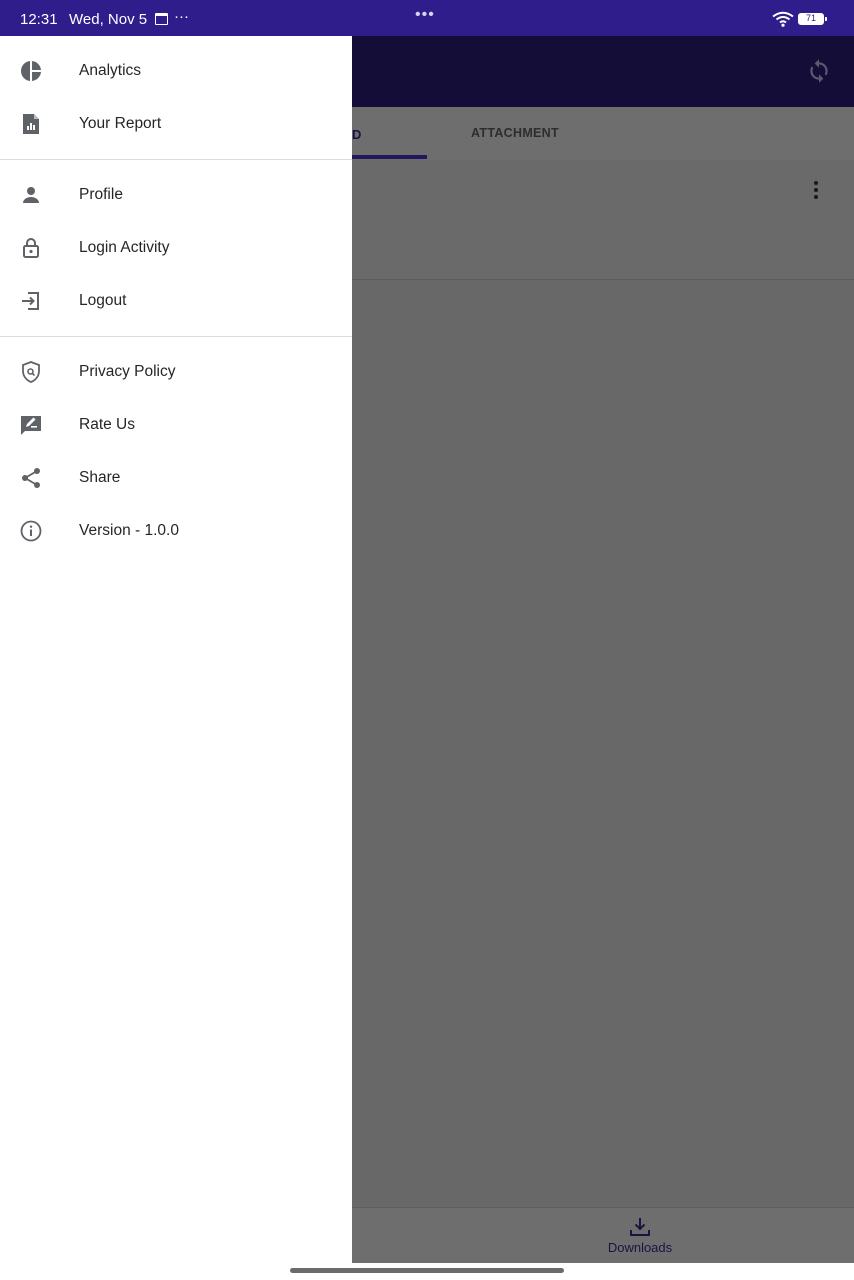 Image resolution: width=854 pixels, height=1280 pixels. What do you see at coordinates (812, 19) in the screenshot?
I see `battery-icon: 71` at bounding box center [812, 19].